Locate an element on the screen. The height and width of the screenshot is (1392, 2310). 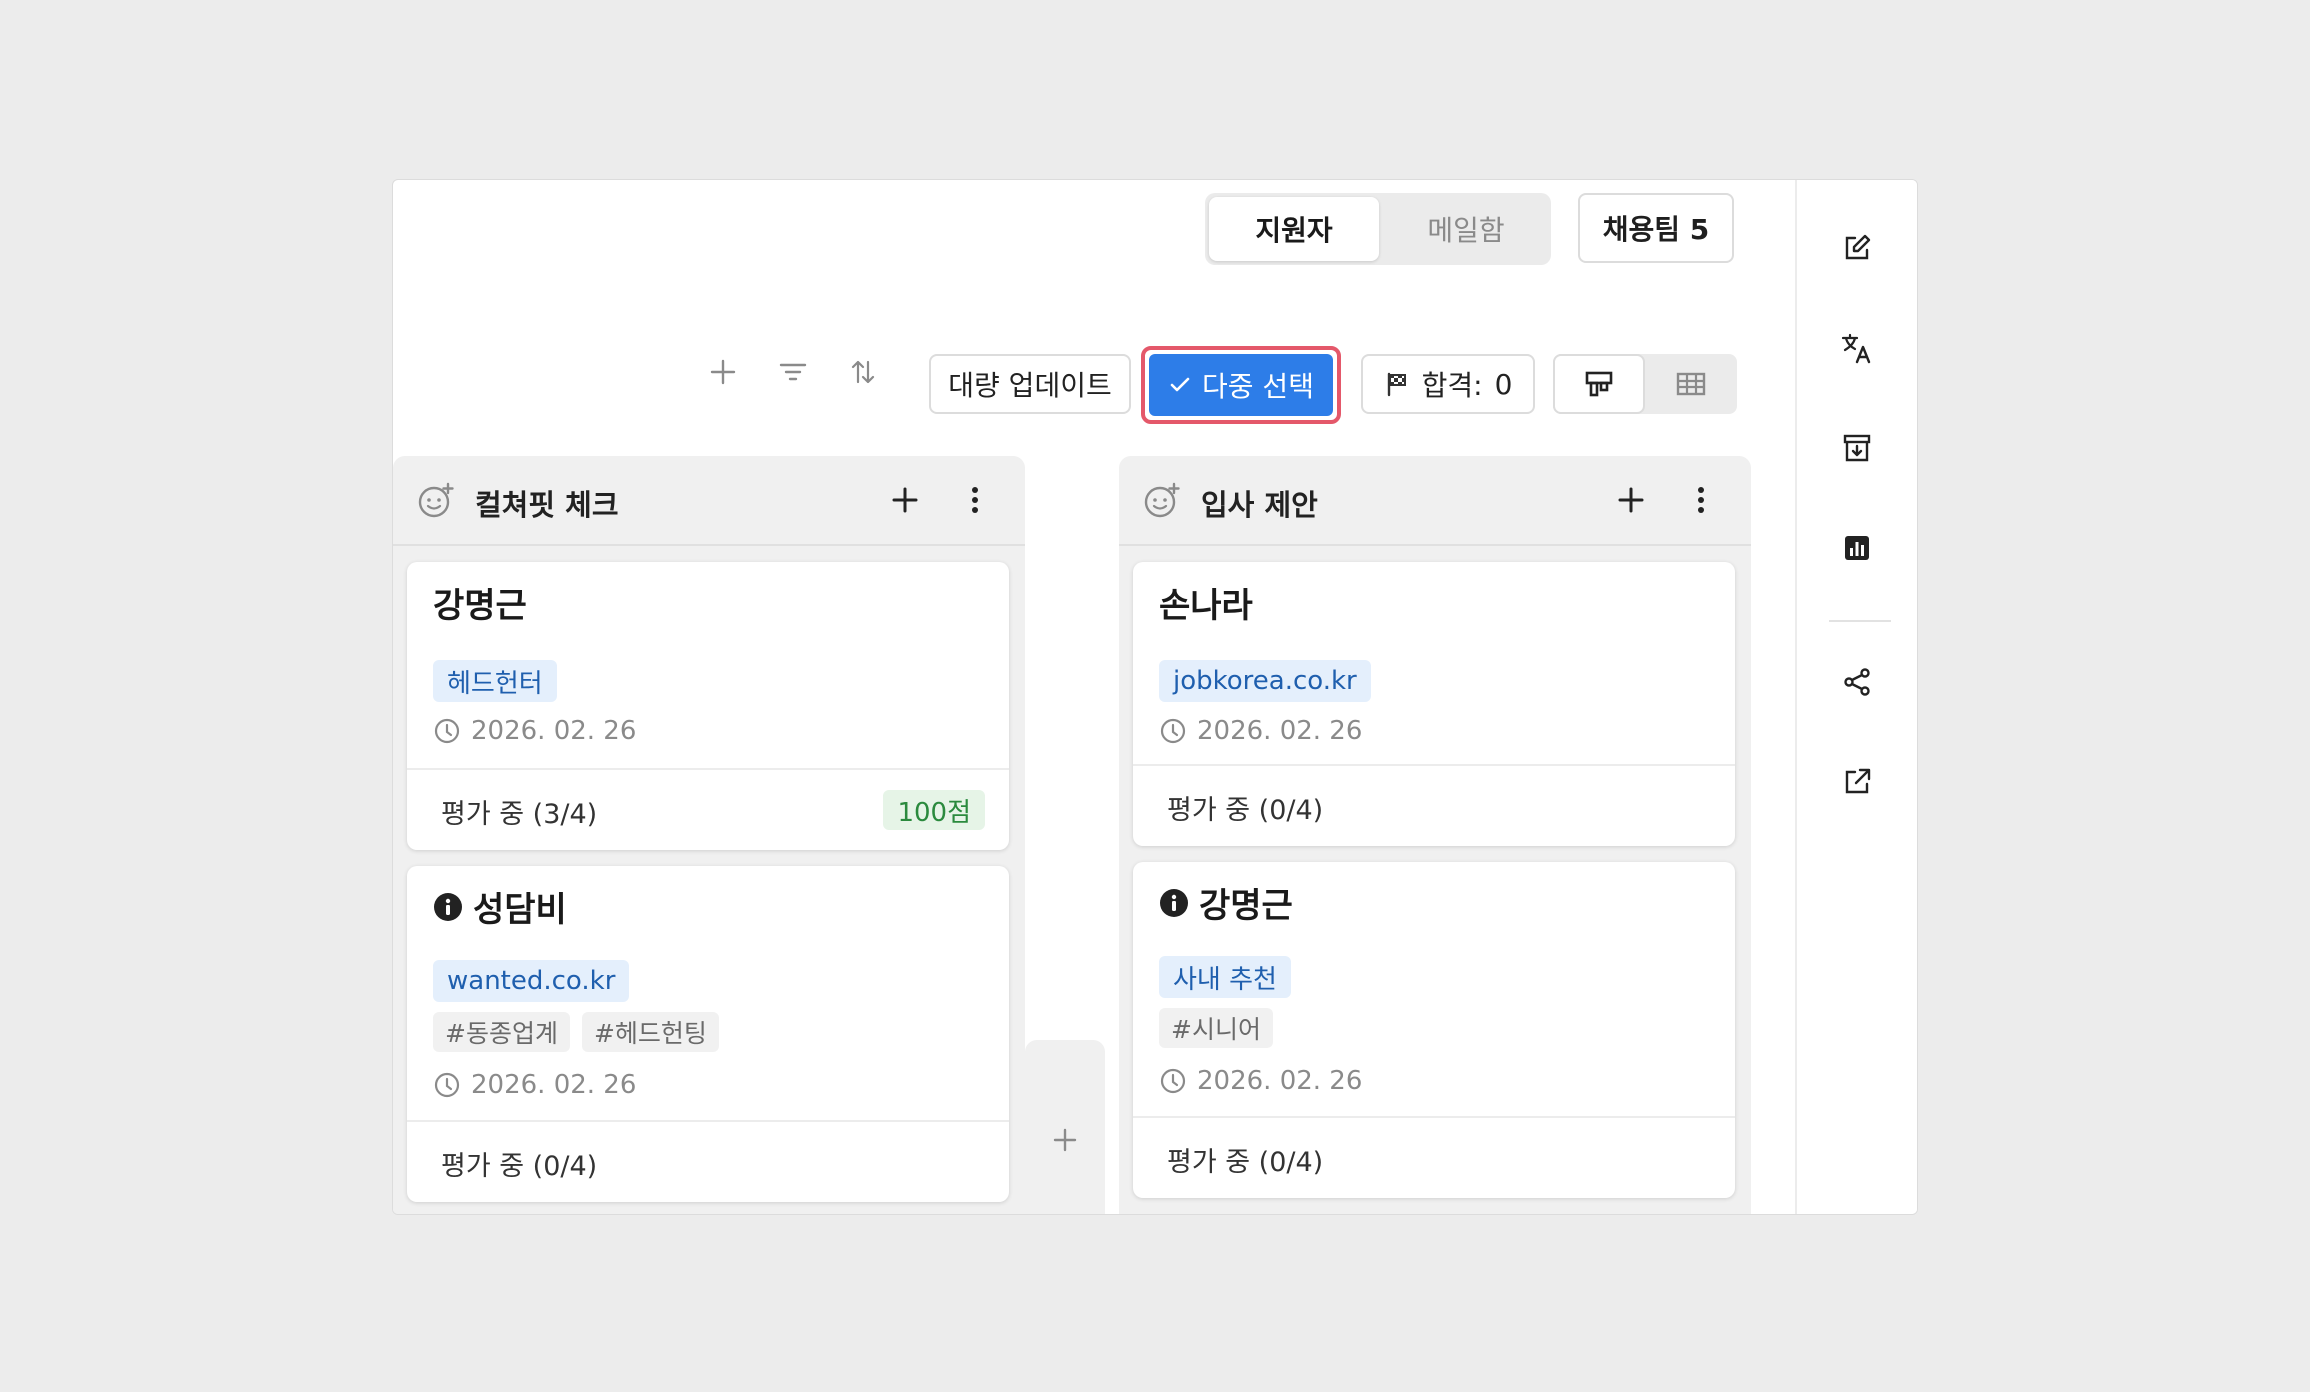
table-view-button is located at coordinates (1691, 384).